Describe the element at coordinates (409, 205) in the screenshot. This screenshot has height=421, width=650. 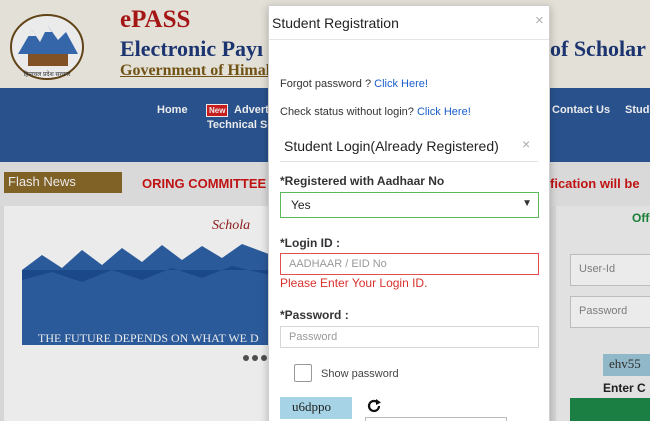
I see `aadhaar-select: Yes ▼` at that location.